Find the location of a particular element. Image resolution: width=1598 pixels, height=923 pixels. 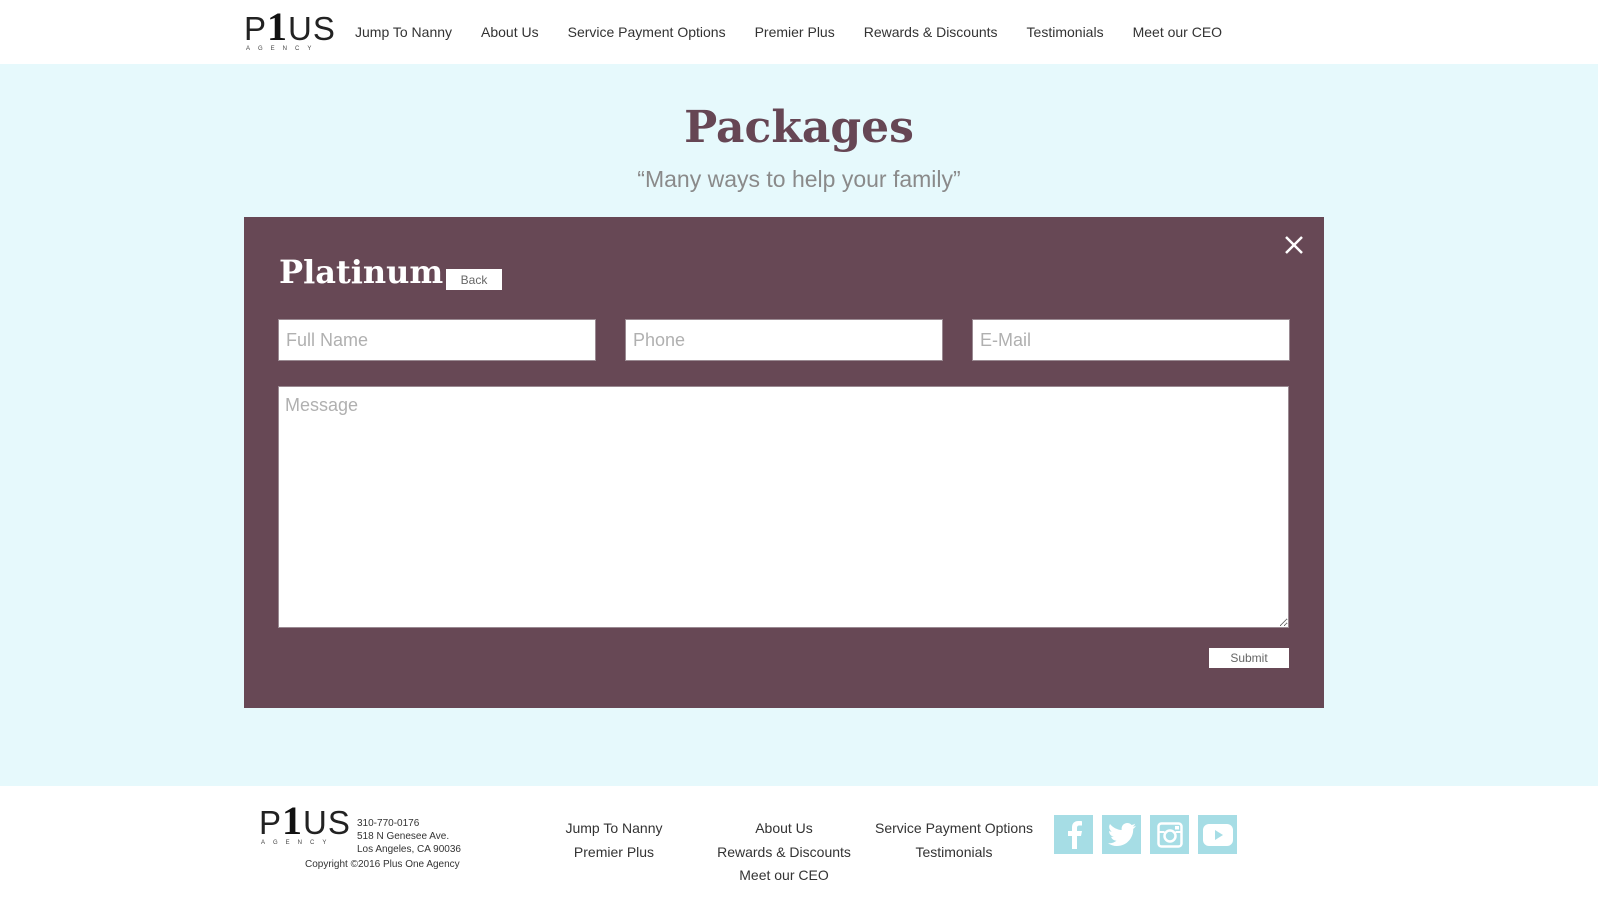

nav-rewards-discounts: Rewards & Discounts is located at coordinates (931, 32).